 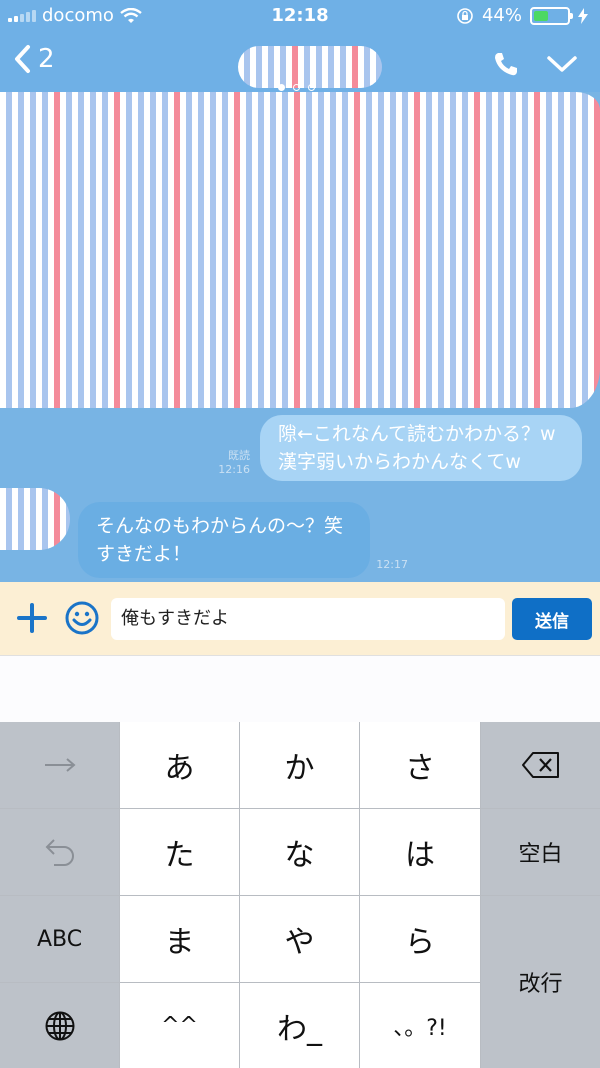 What do you see at coordinates (540, 852) in the screenshot?
I see `keyboard-space-key: 空白` at bounding box center [540, 852].